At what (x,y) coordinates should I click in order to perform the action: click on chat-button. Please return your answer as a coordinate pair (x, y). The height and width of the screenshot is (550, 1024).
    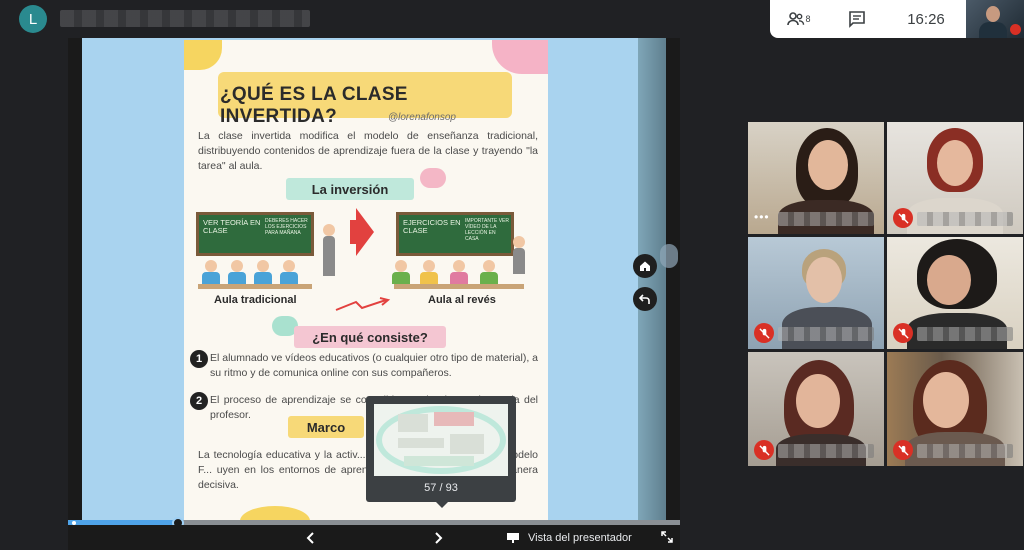
    Looking at the image, I should click on (857, 19).